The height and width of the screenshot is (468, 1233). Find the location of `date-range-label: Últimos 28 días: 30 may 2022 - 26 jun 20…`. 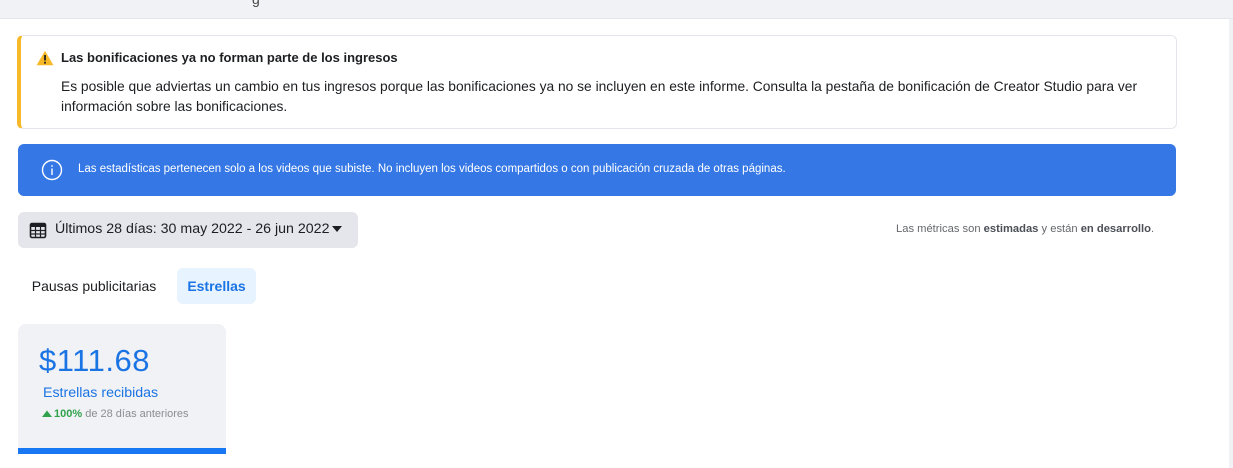

date-range-label: Últimos 28 días: 30 may 2022 - 26 jun 20… is located at coordinates (192, 229).